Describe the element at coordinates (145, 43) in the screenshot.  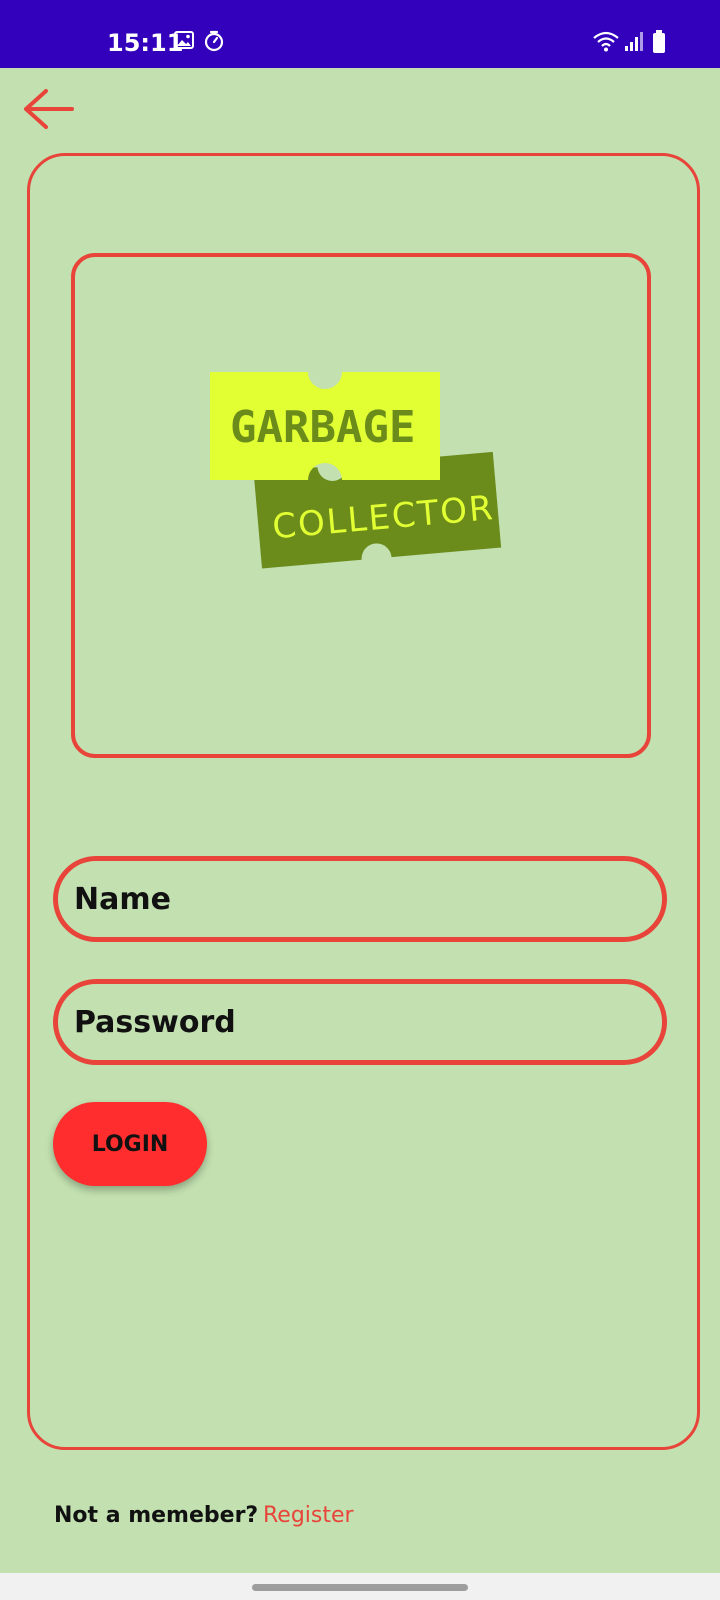
I see `status-time: 15:11` at that location.